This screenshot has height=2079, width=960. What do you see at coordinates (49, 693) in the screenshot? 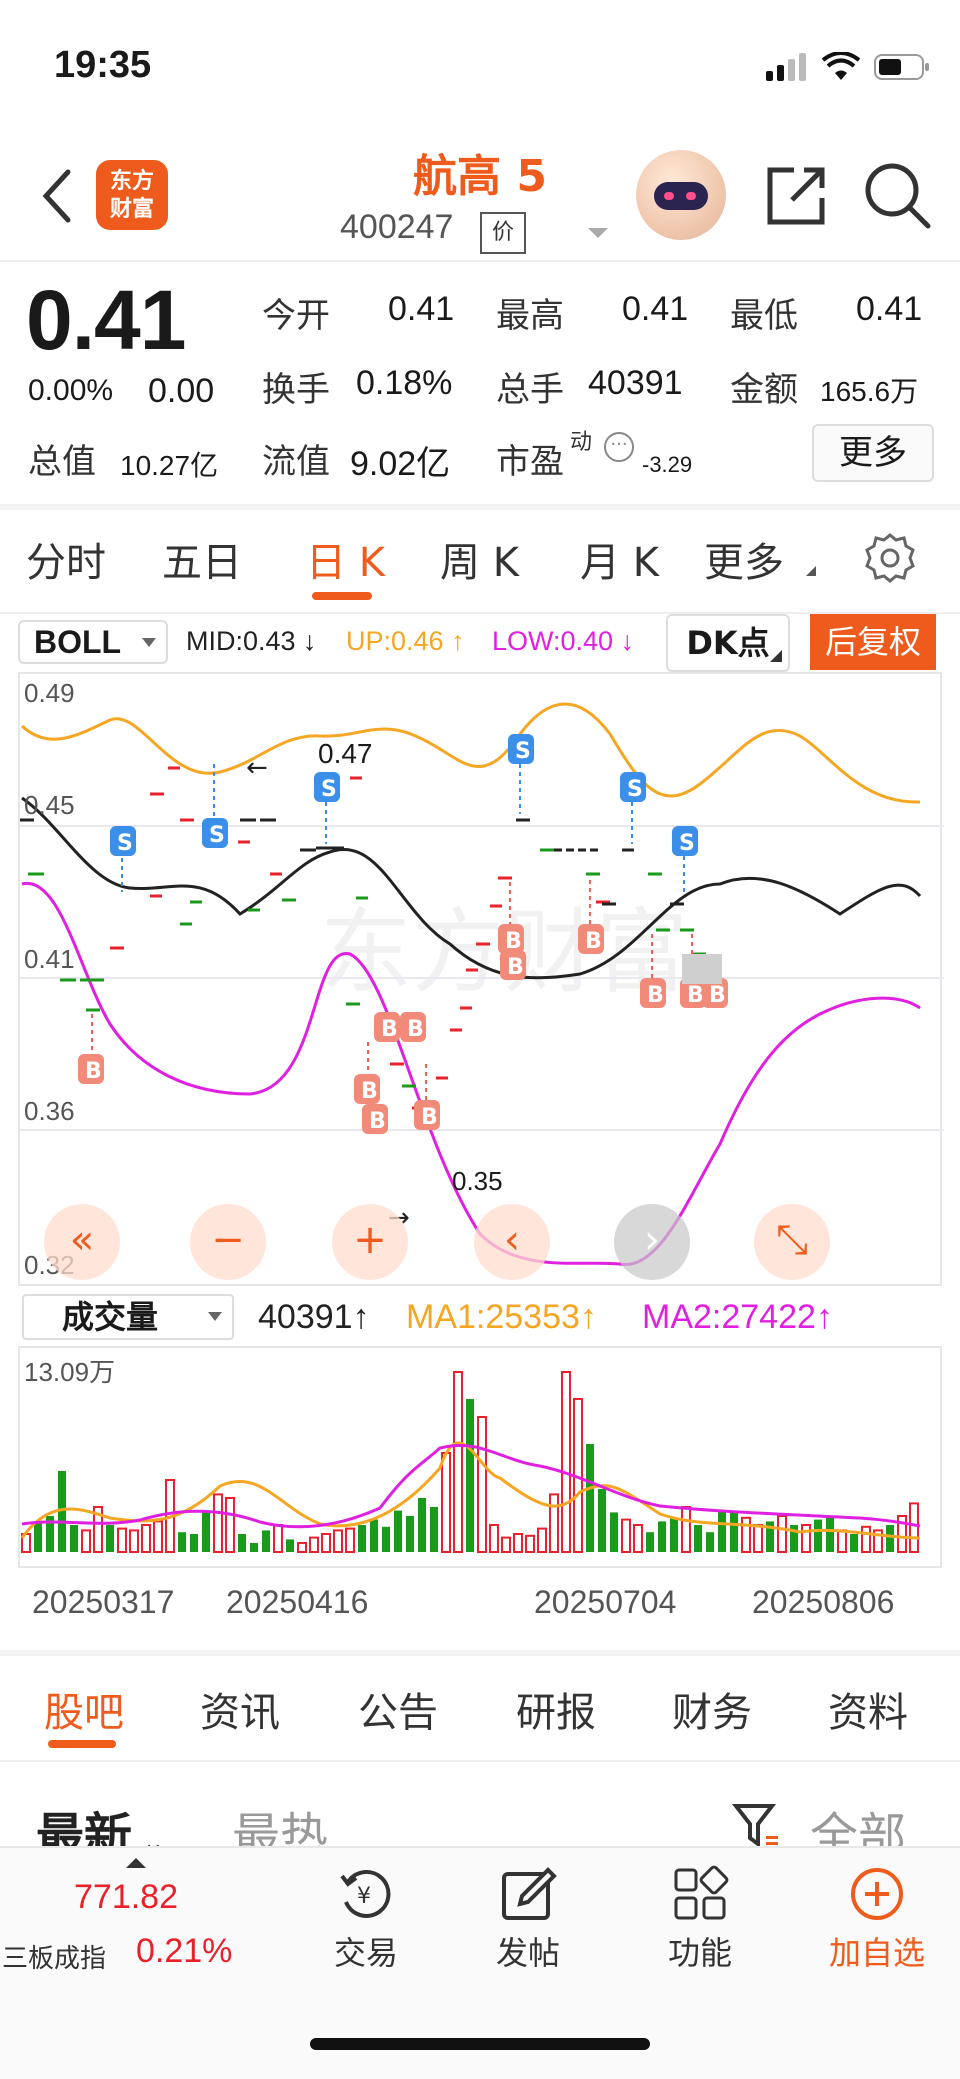
I see `y-label-0: 0.49` at bounding box center [49, 693].